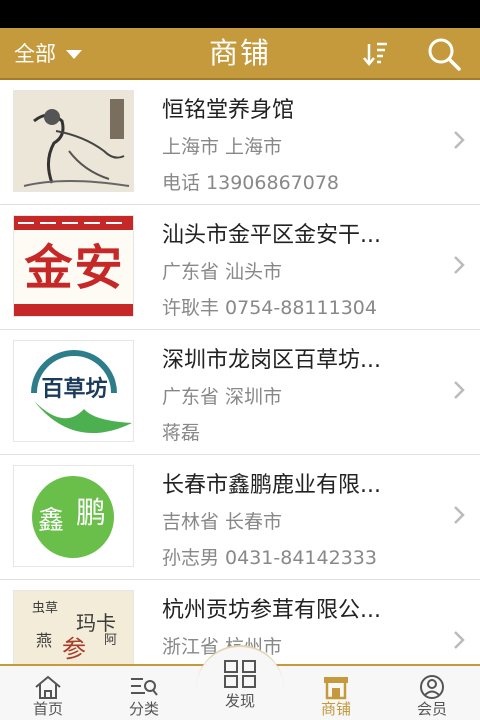 The width and height of the screenshot is (480, 720). I want to click on shop-contact: 孙志男 0431-84142333, so click(269, 558).